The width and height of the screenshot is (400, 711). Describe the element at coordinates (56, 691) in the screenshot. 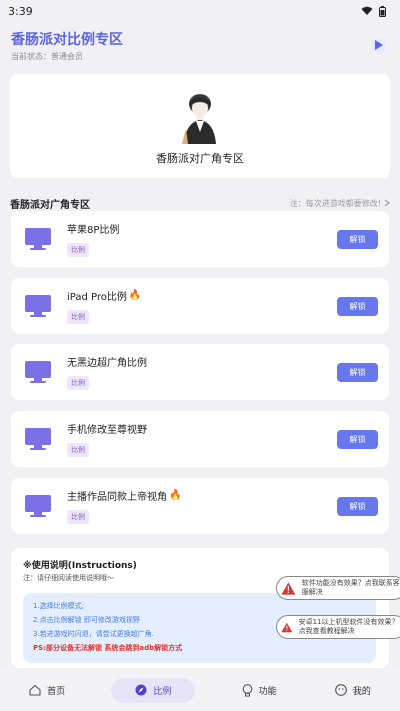

I see `nav-label: 首页` at that location.